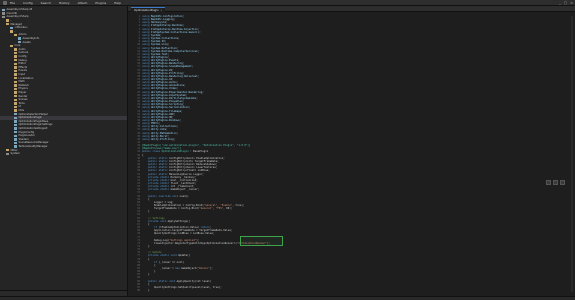 This screenshot has width=575, height=300. Describe the element at coordinates (46, 3) in the screenshot. I see `menu-search: Search` at that location.